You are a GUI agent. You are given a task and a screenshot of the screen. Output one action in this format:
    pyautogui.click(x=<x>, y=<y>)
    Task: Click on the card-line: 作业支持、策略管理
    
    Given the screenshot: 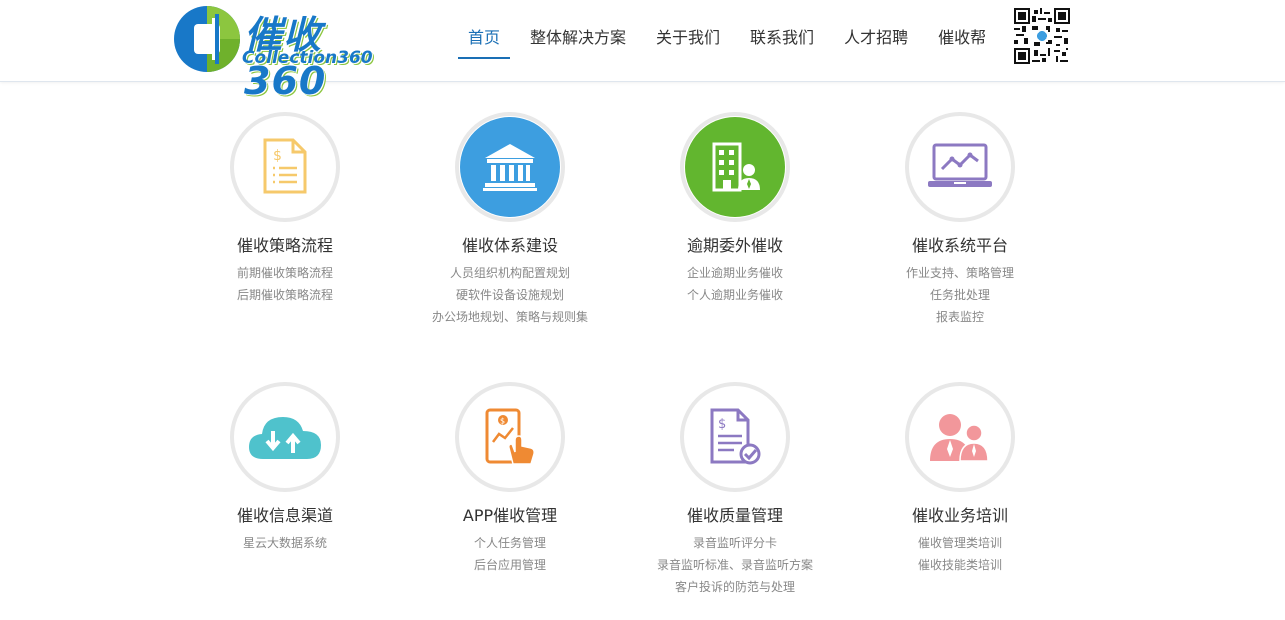 What is the action you would take?
    pyautogui.click(x=959, y=273)
    